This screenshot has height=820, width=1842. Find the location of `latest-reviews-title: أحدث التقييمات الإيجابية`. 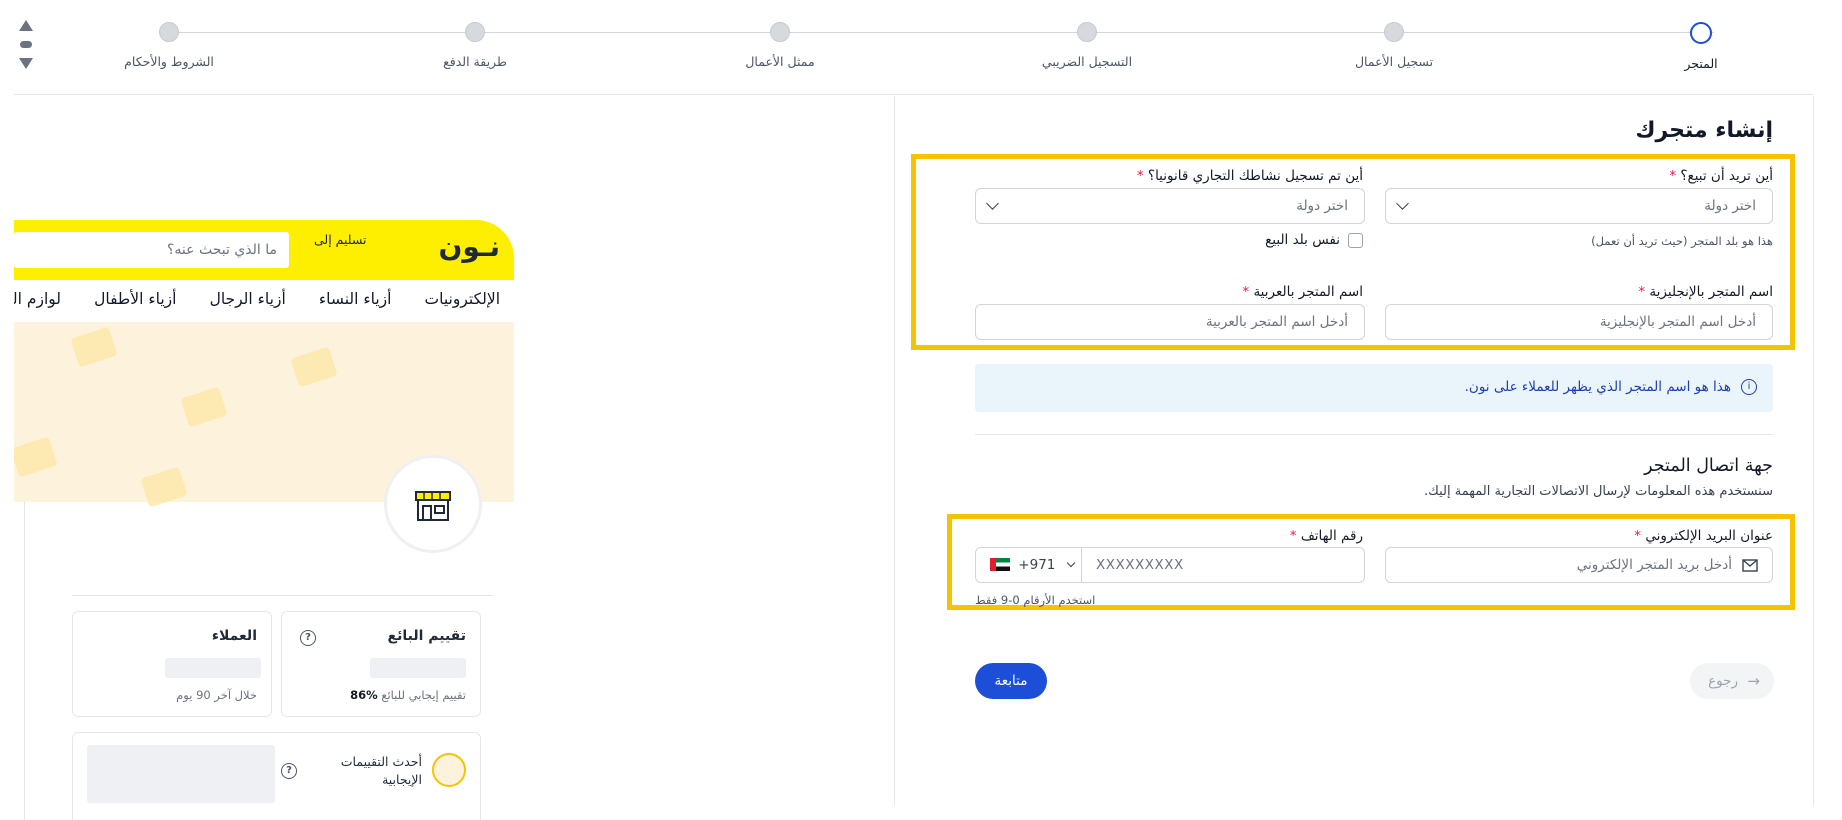

latest-reviews-title: أحدث التقييمات الإيجابية is located at coordinates (381, 770).